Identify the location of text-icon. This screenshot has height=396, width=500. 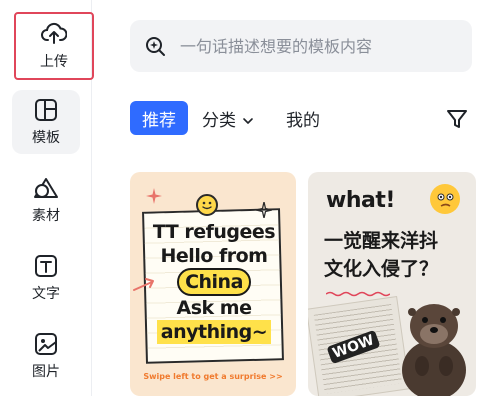
(46, 266).